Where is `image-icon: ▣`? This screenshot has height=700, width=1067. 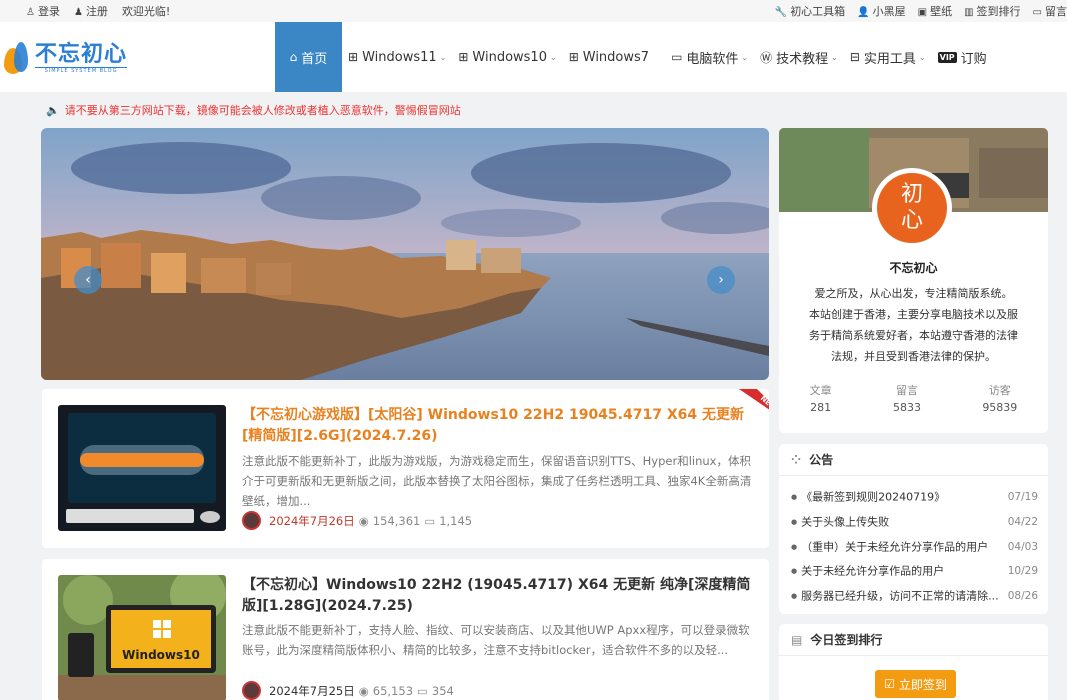
image-icon: ▣ is located at coordinates (922, 12).